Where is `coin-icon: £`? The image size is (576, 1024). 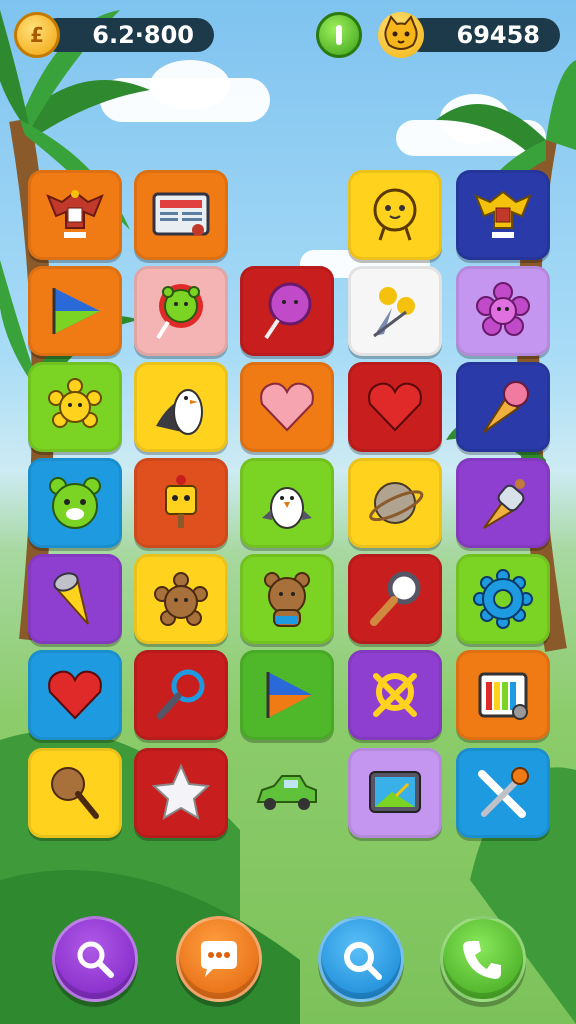
coin-icon: £ is located at coordinates (37, 35).